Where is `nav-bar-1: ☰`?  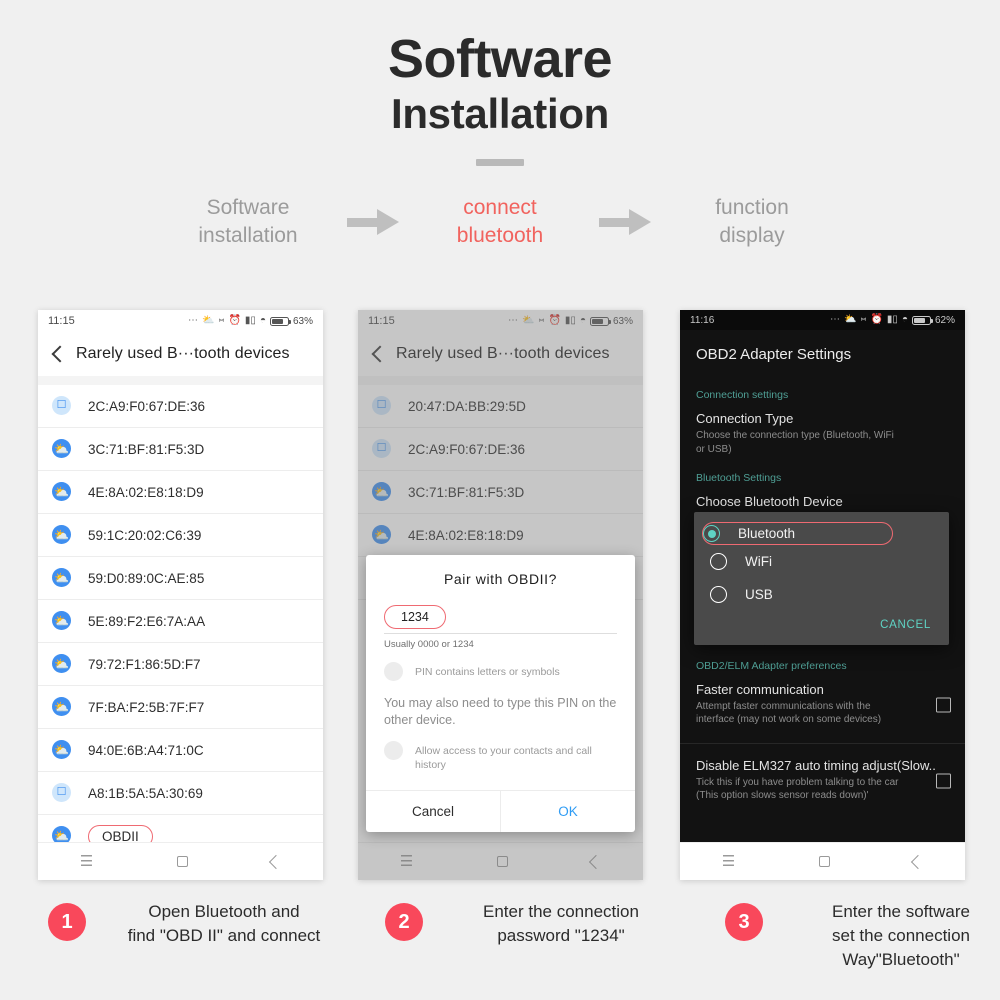 nav-bar-1: ☰ is located at coordinates (180, 861).